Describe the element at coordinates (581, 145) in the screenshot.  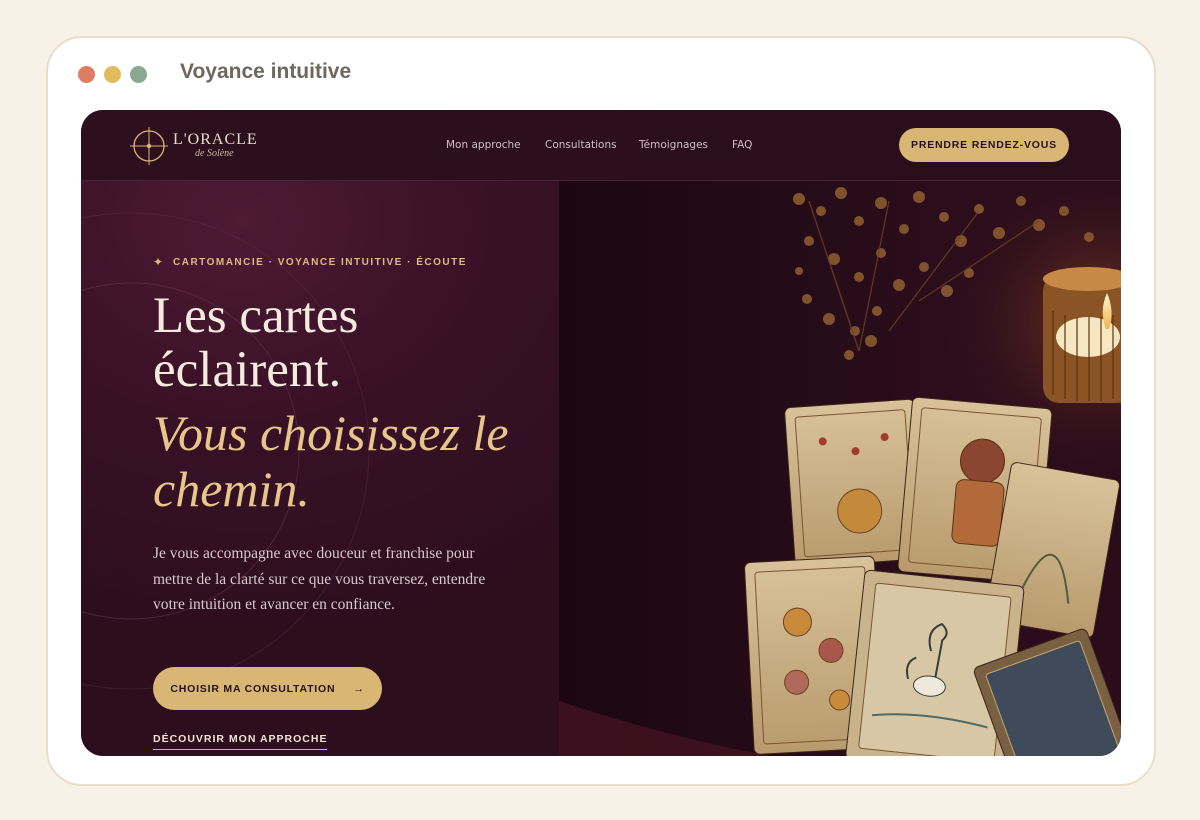
I see `nav-link-consultations: Consultations` at that location.